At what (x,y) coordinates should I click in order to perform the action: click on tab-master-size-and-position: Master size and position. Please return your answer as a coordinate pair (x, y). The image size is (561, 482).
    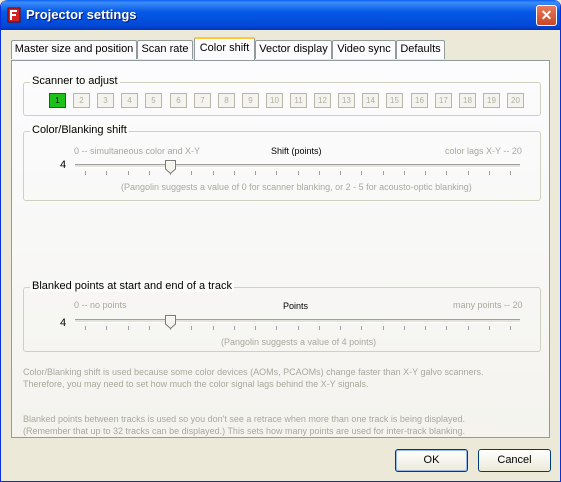
    Looking at the image, I should click on (74, 49).